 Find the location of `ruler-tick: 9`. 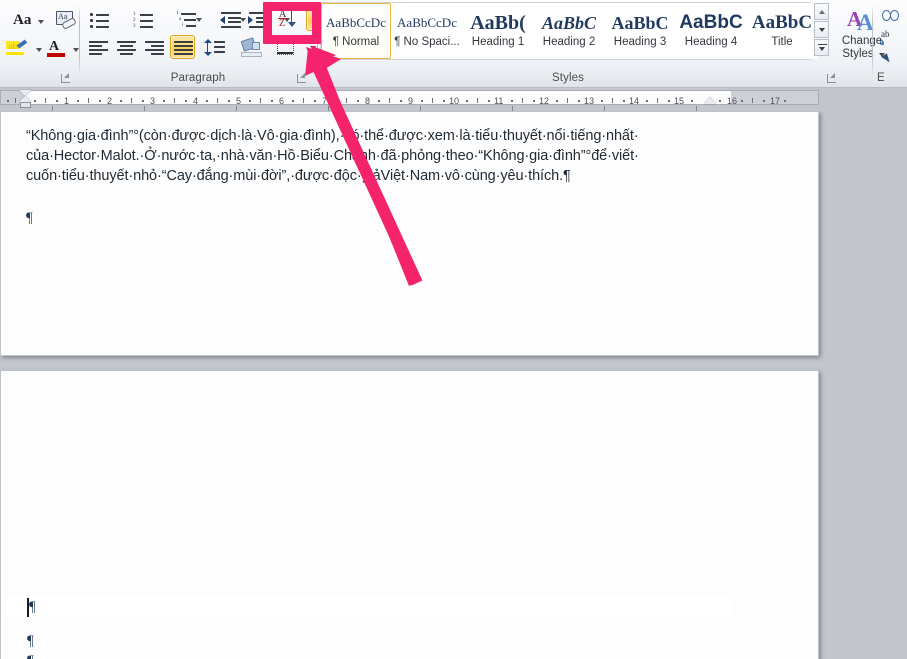

ruler-tick: 9 is located at coordinates (411, 101).